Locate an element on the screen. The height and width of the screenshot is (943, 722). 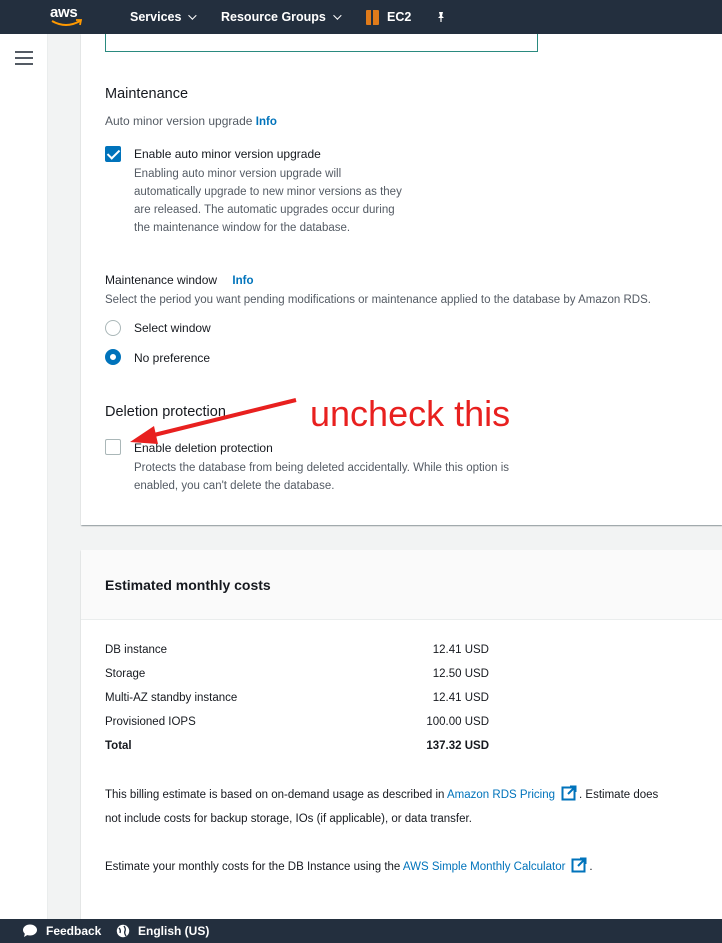
cost-name: Multi-AZ standby instance is located at coordinates (171, 698).